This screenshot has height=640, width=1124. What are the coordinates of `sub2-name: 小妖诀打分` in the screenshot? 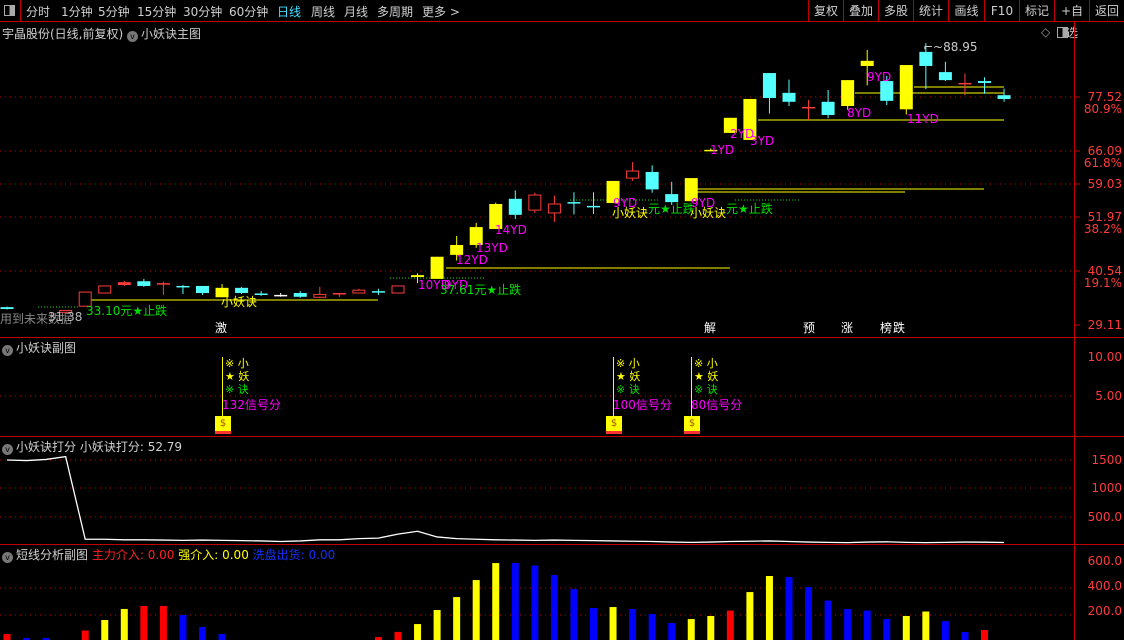 It's located at (46, 447).